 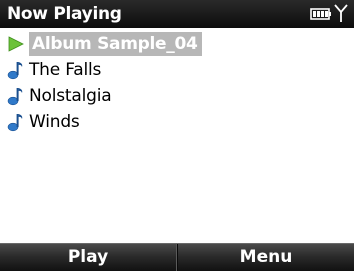 What do you see at coordinates (177, 70) in the screenshot?
I see `playlist-item-the-falls: The Falls` at bounding box center [177, 70].